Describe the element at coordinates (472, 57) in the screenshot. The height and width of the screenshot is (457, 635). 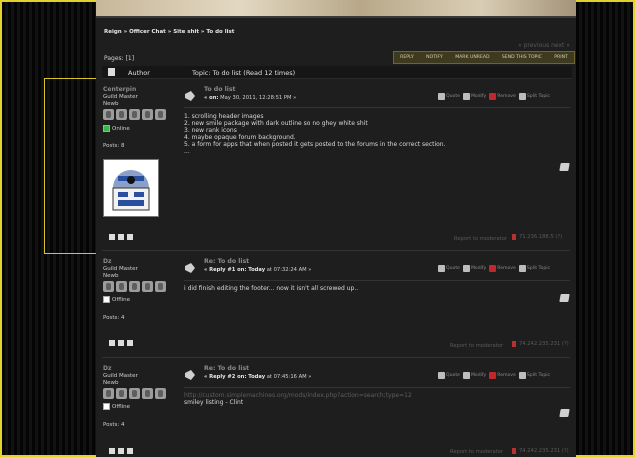
I see `mark-unread-button: MARK UNREAD` at that location.